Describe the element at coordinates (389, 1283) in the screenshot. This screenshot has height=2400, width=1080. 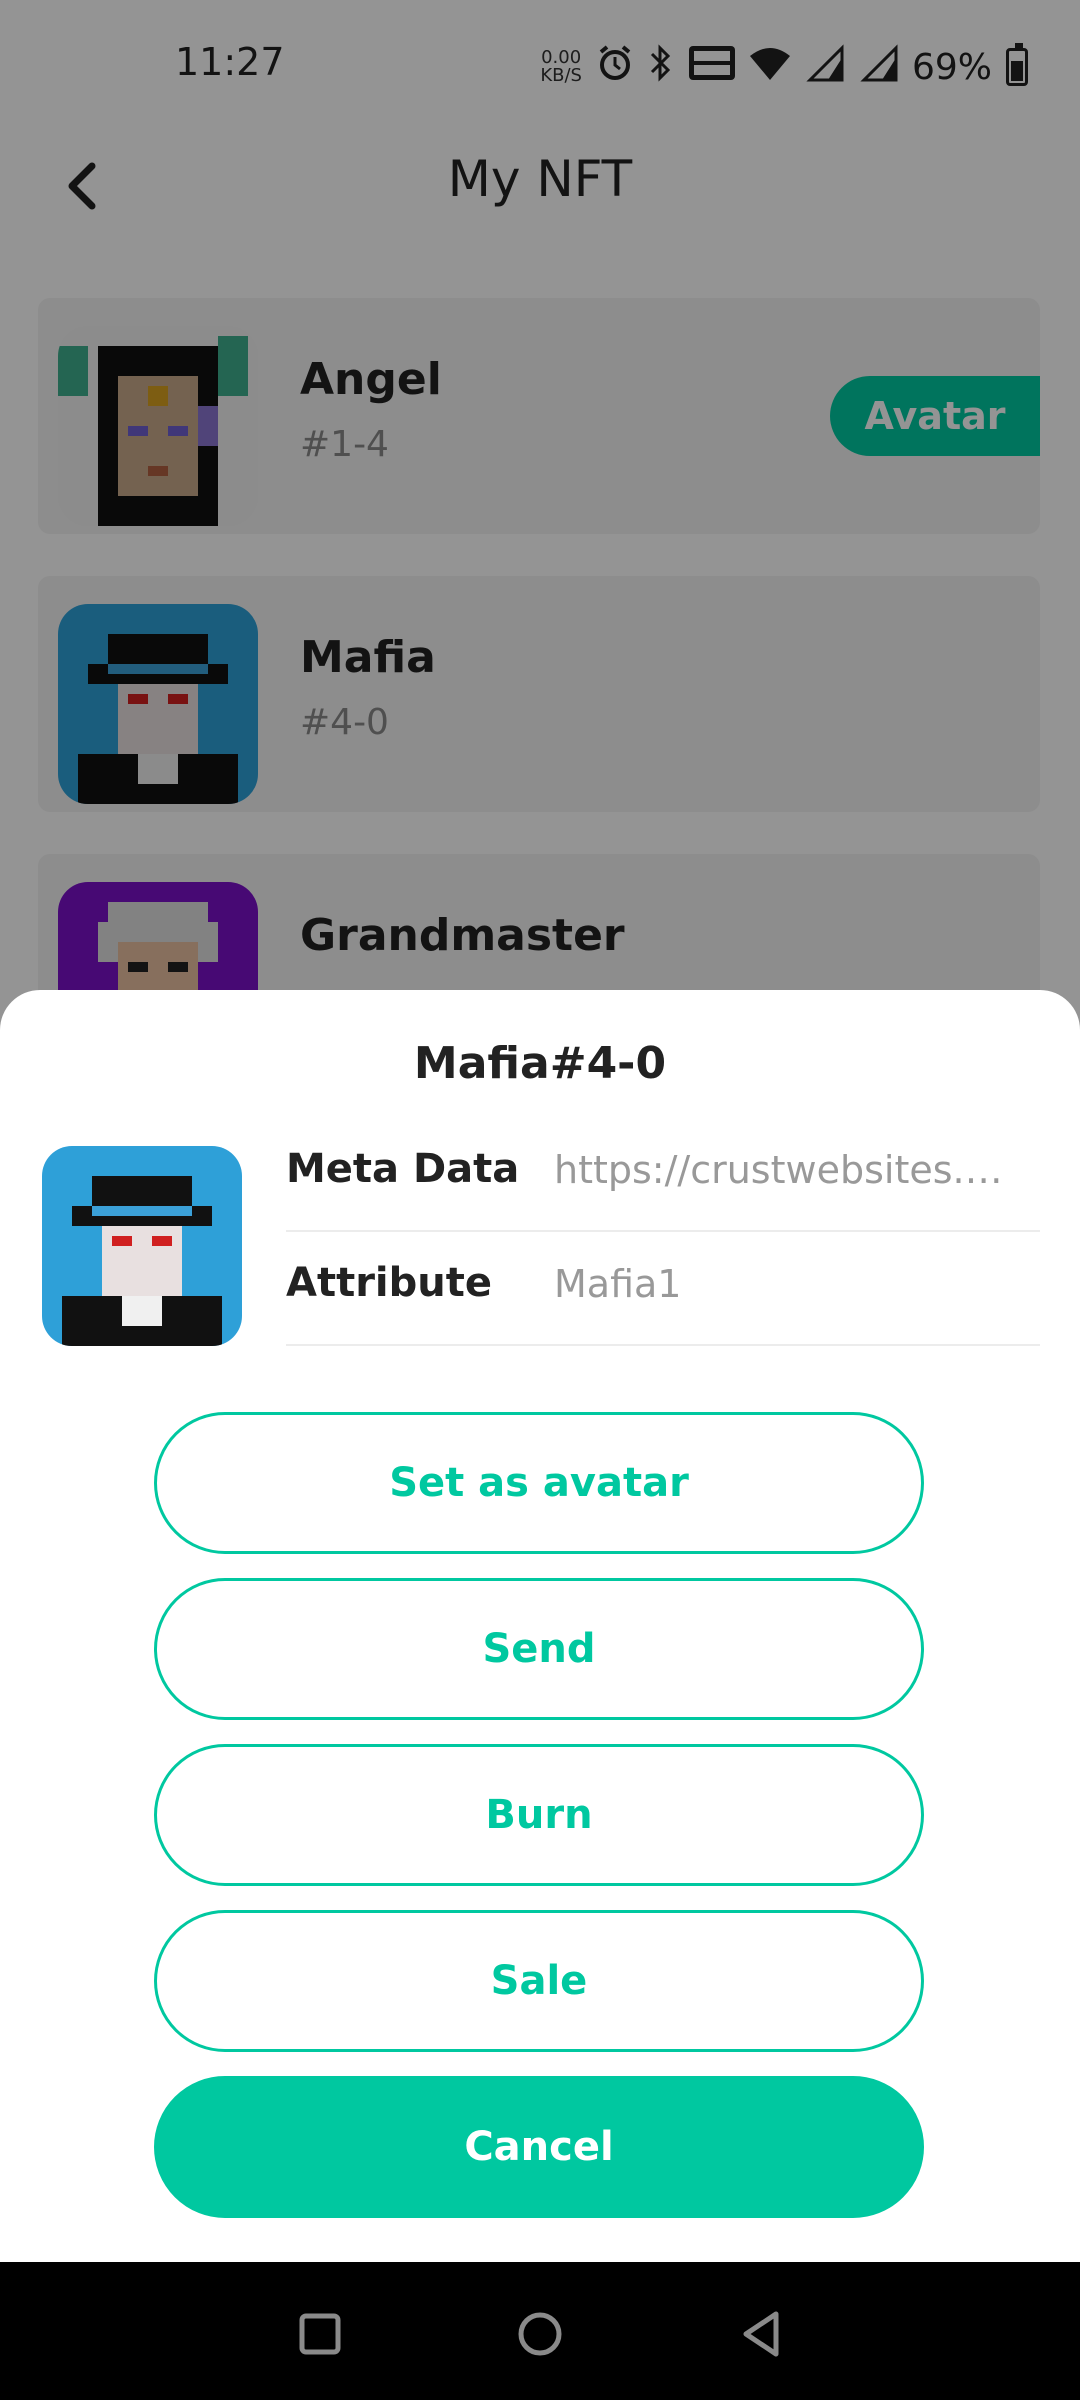
I see `attribute-label: Attribute` at that location.